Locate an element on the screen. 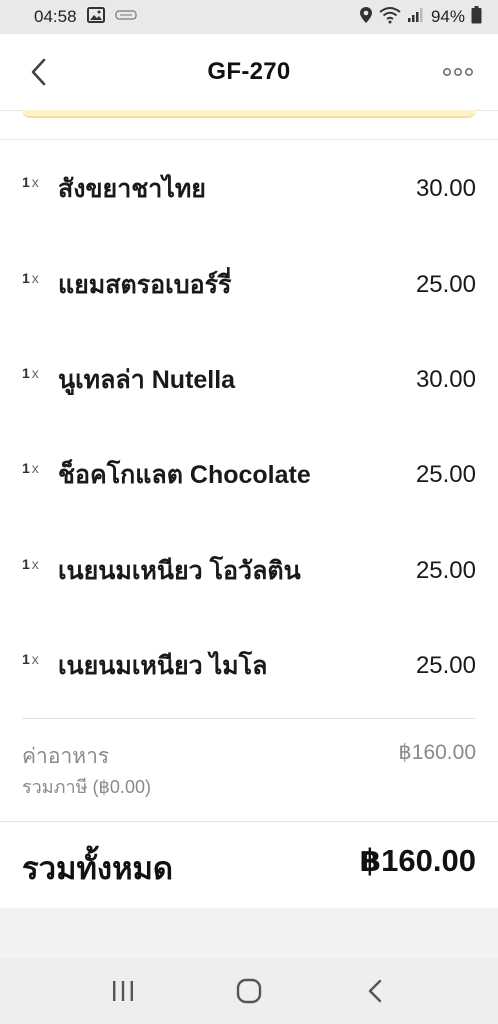 The height and width of the screenshot is (1024, 498). home-button is located at coordinates (249, 991).